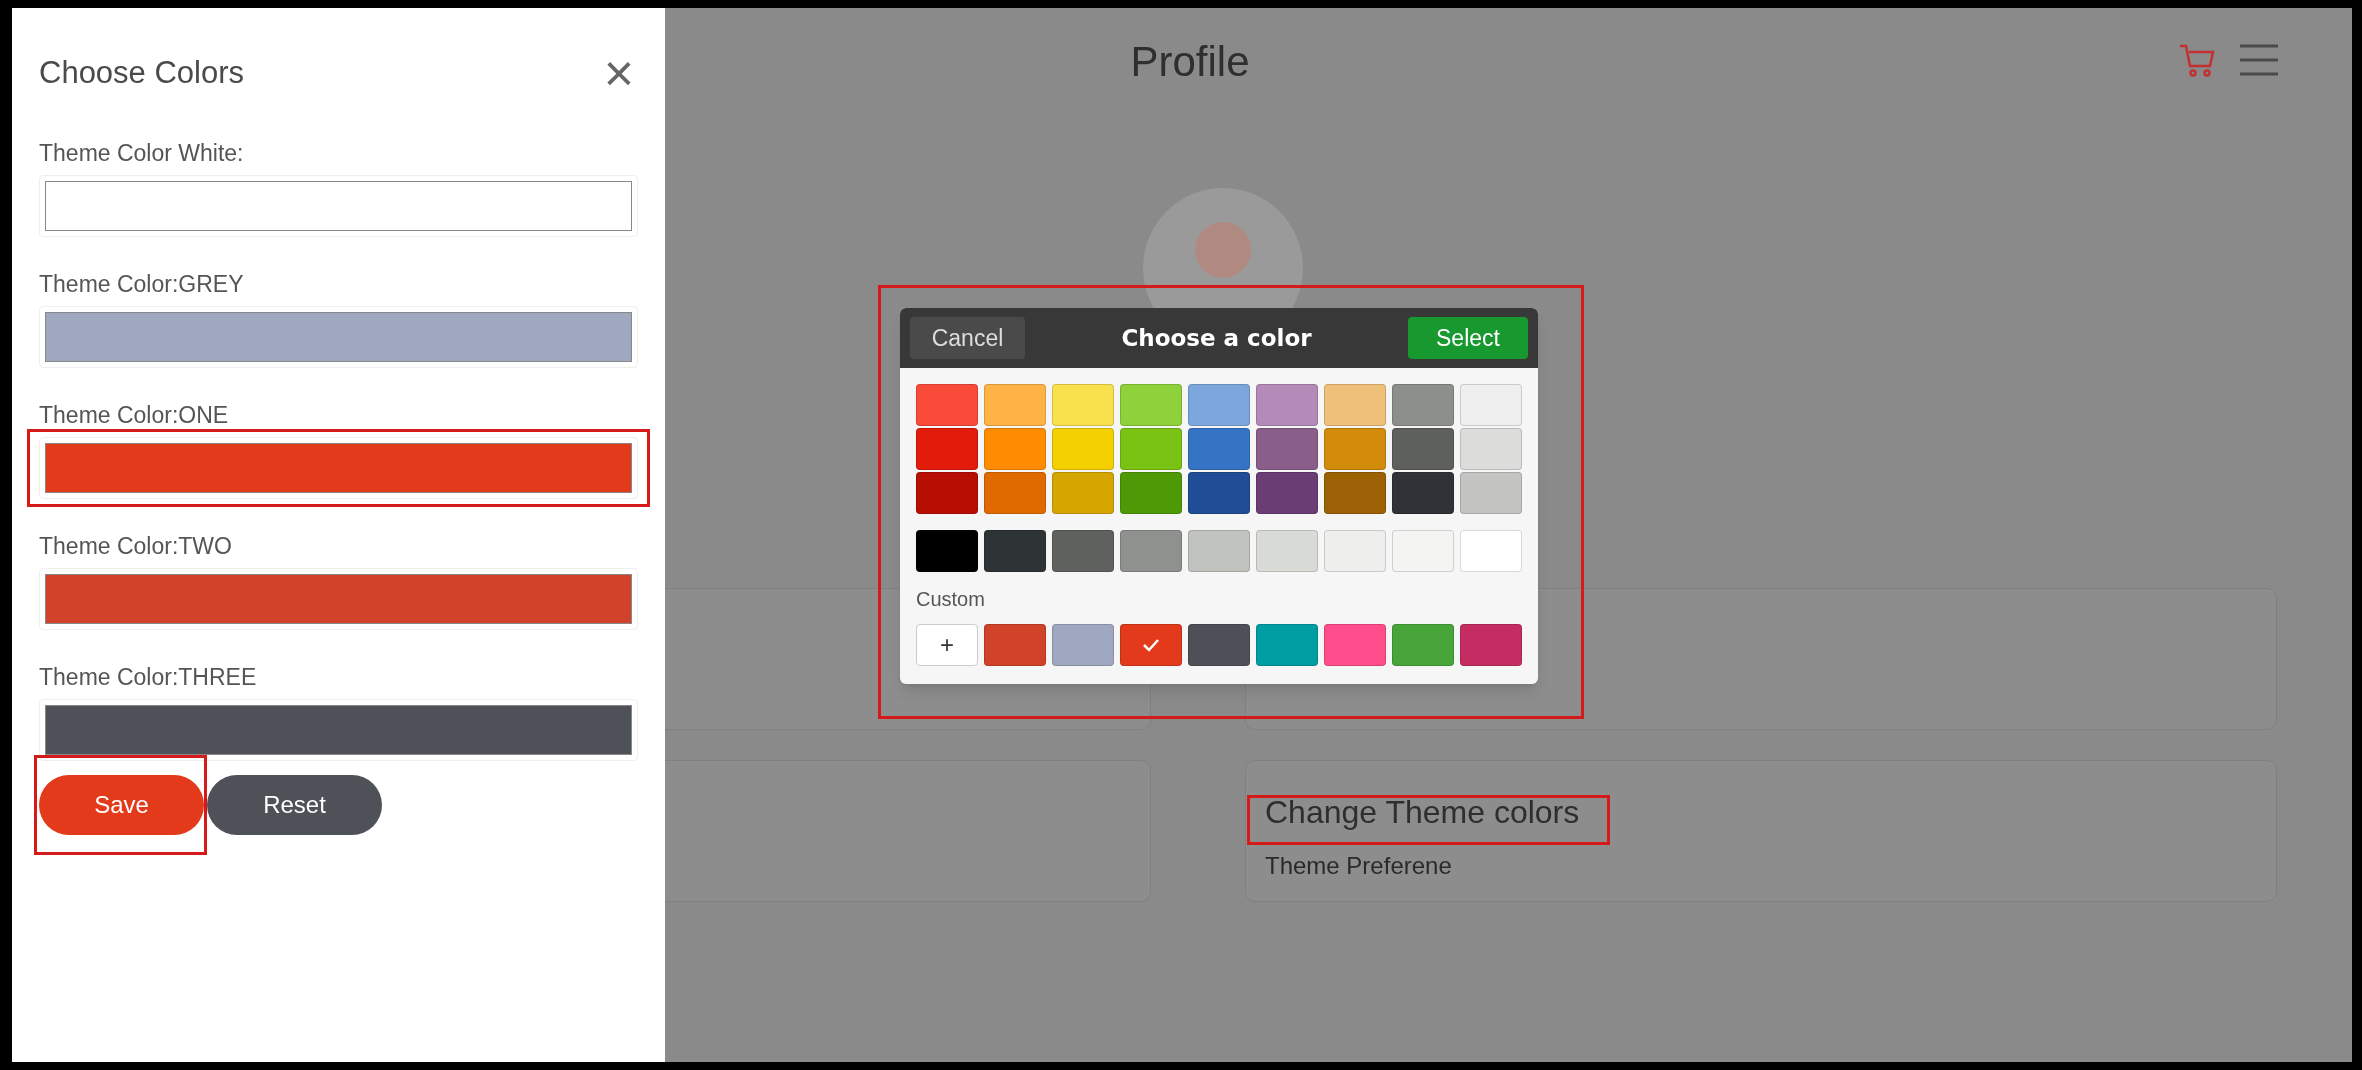 The width and height of the screenshot is (2362, 1070). What do you see at coordinates (2259, 60) in the screenshot?
I see `menu-icon` at bounding box center [2259, 60].